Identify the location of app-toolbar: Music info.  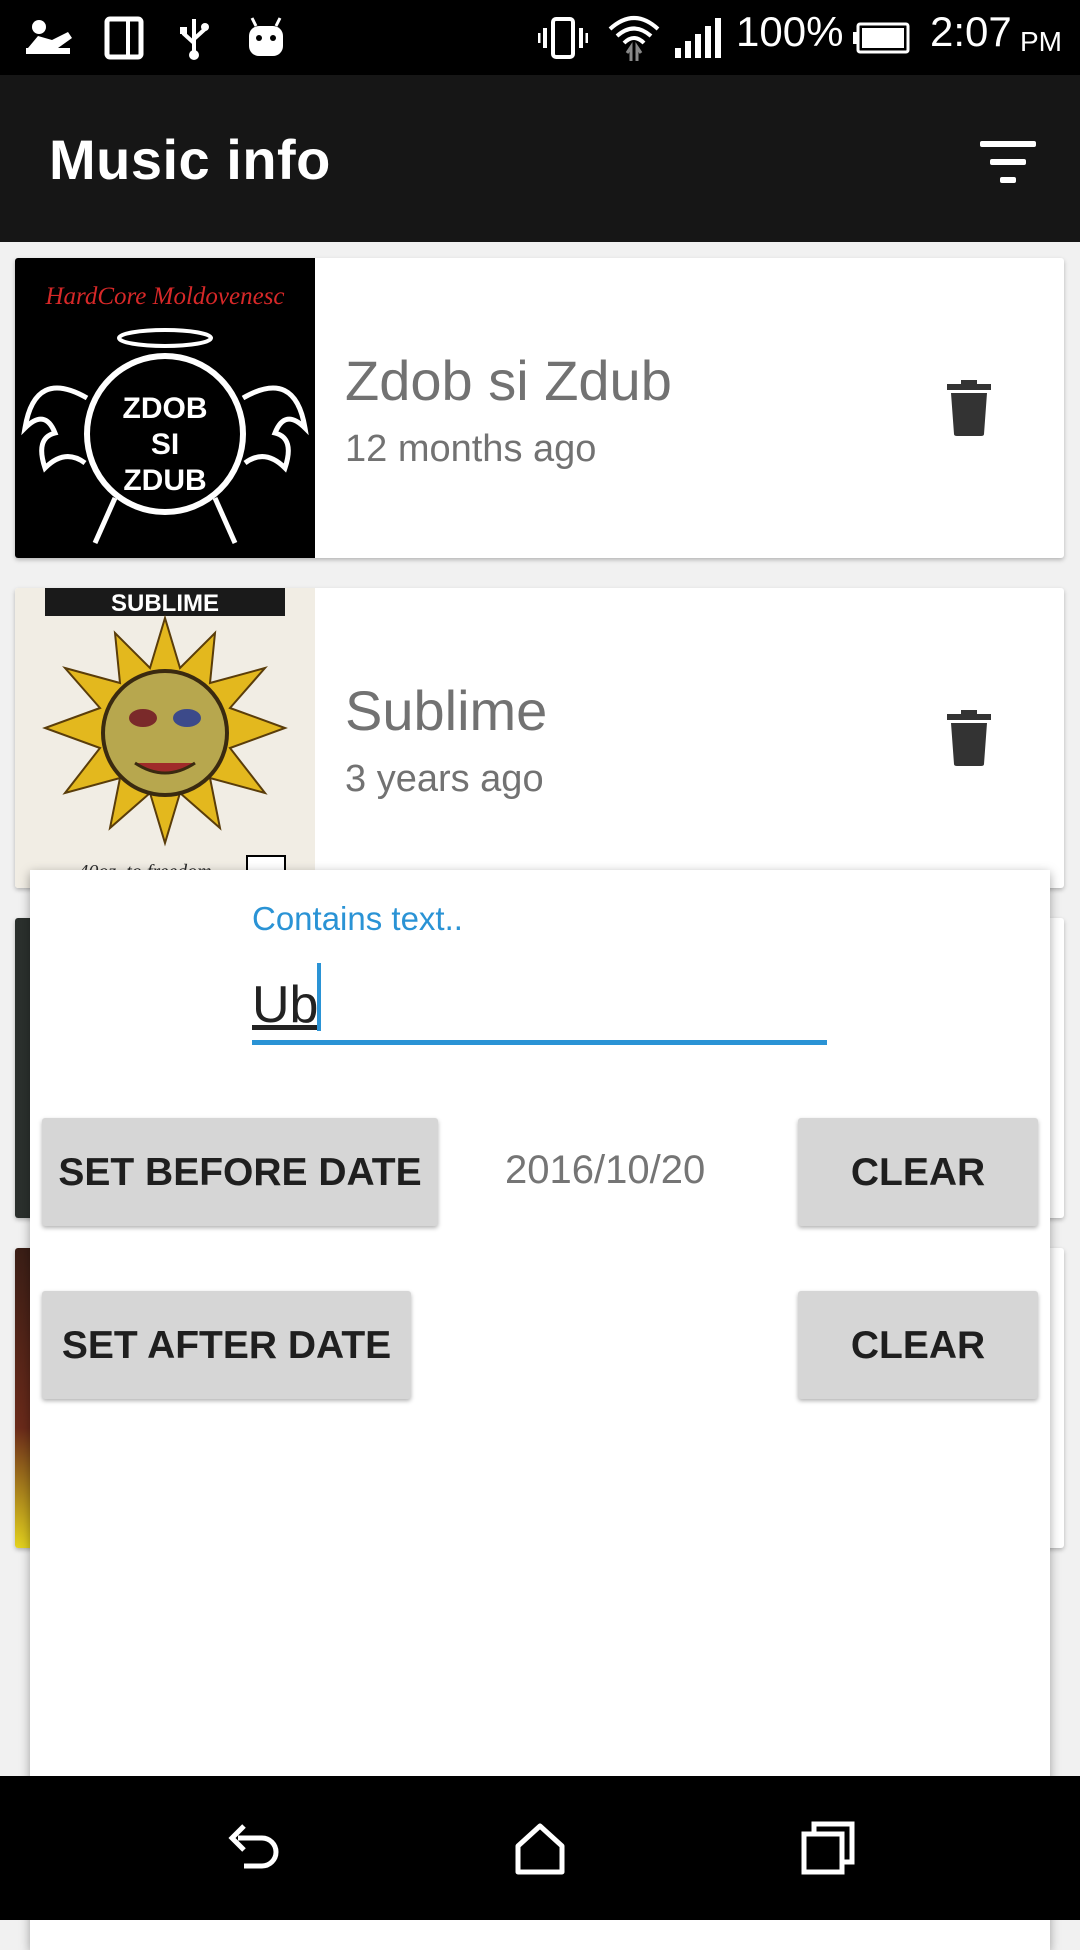
(540, 158).